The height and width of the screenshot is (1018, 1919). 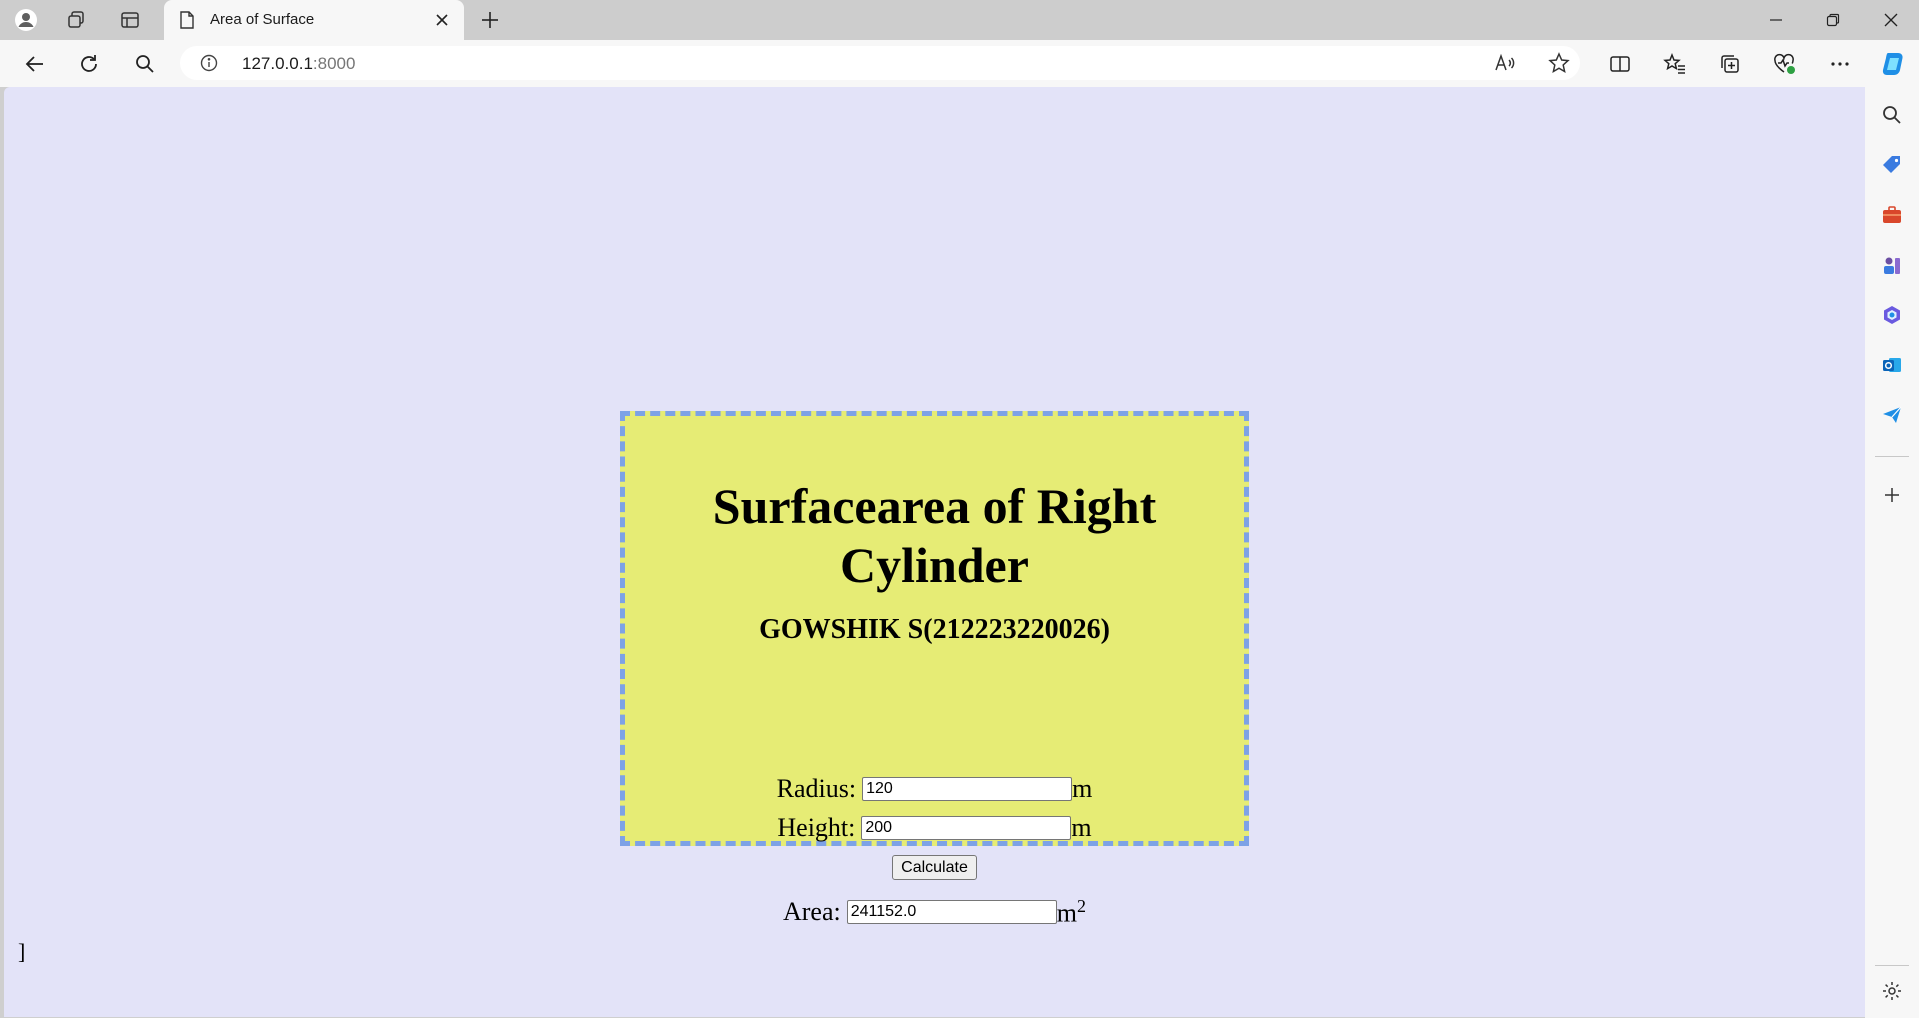 I want to click on browser-essentials-icon, so click(x=1785, y=64).